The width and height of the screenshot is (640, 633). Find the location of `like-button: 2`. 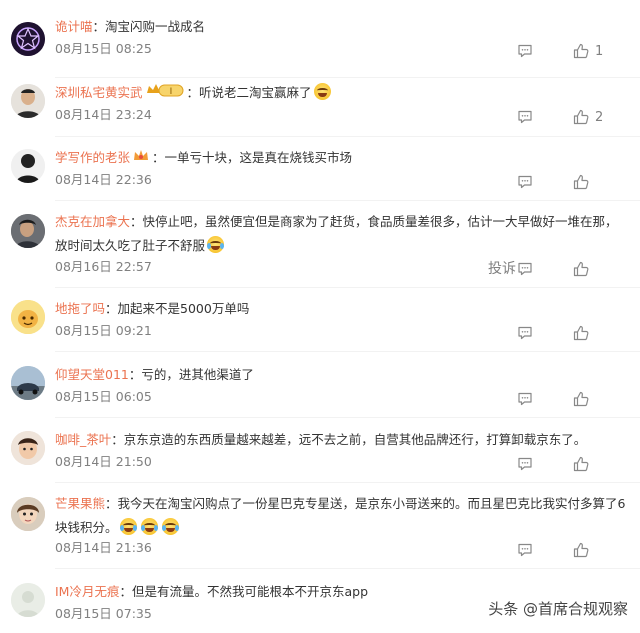

like-button: 2 is located at coordinates (593, 117).